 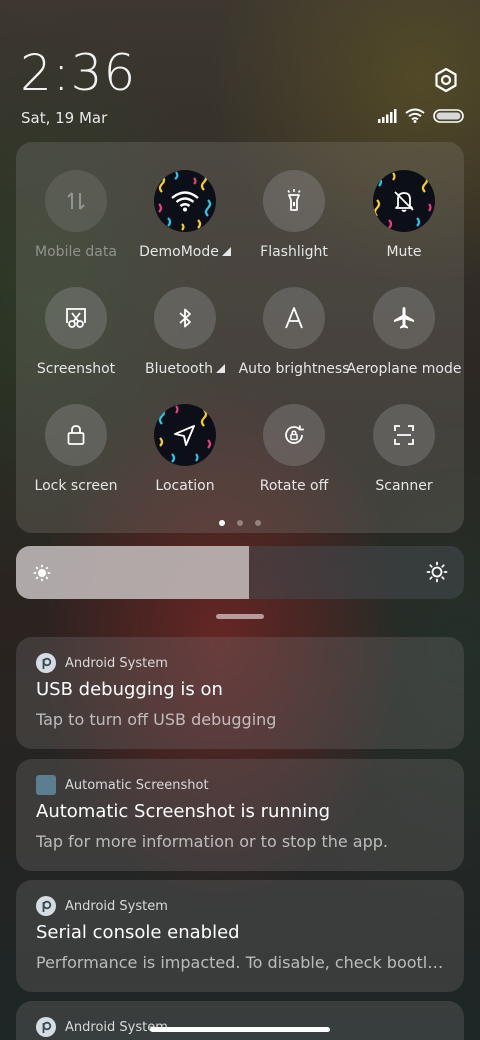 I want to click on tile-lock-screen-toggle, so click(x=76, y=435).